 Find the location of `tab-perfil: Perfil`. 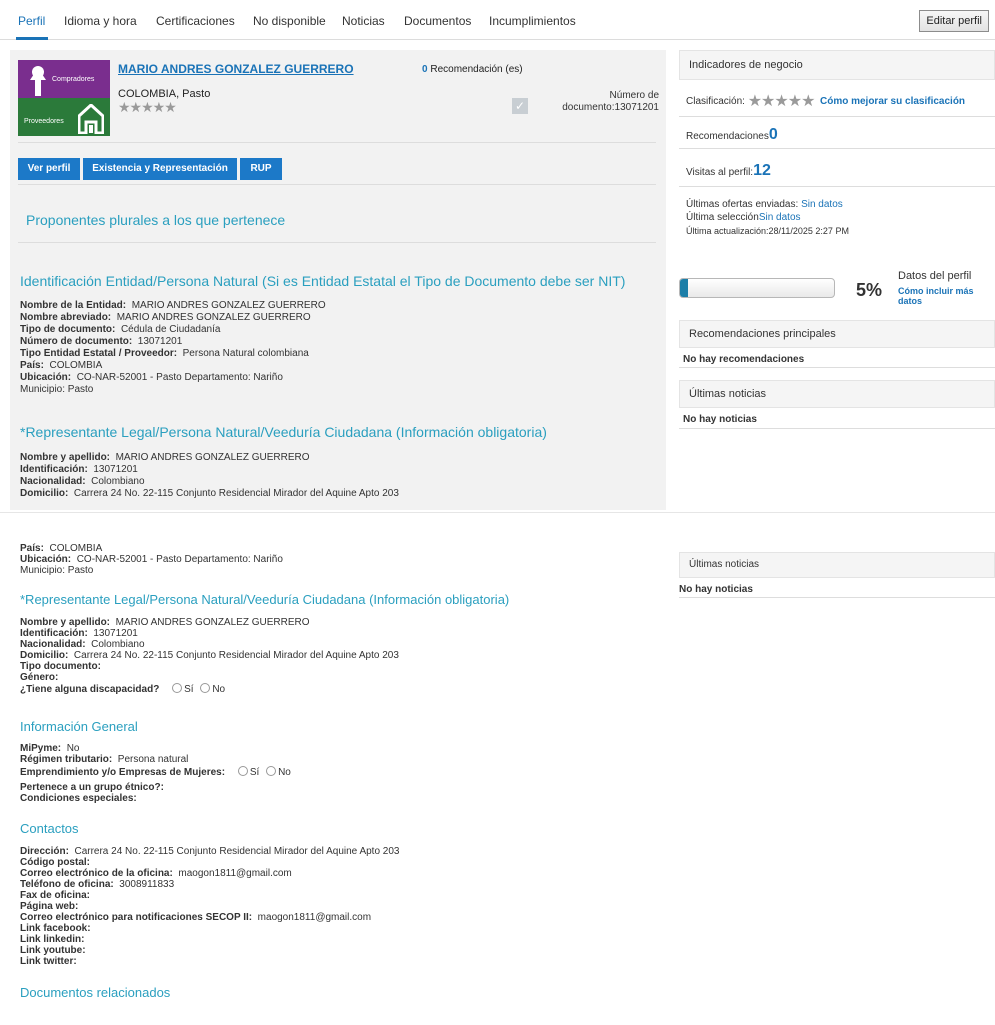

tab-perfil: Perfil is located at coordinates (31, 21).